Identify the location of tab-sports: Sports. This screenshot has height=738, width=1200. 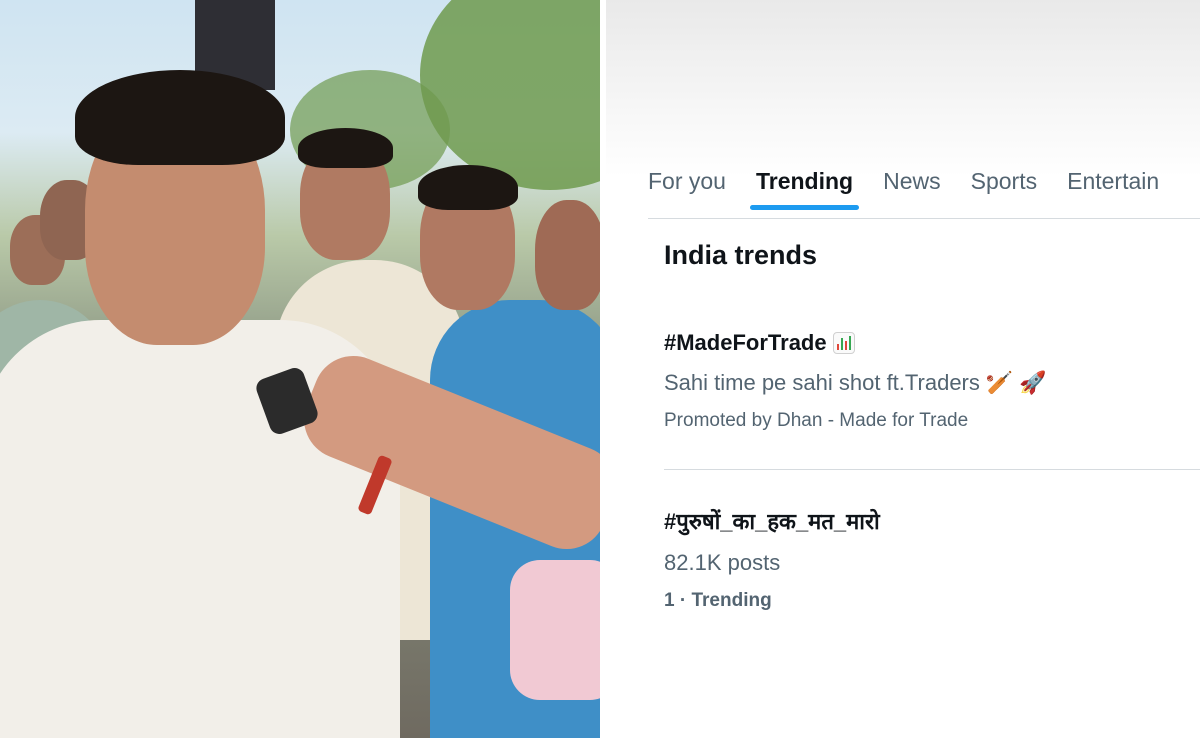
(1004, 185).